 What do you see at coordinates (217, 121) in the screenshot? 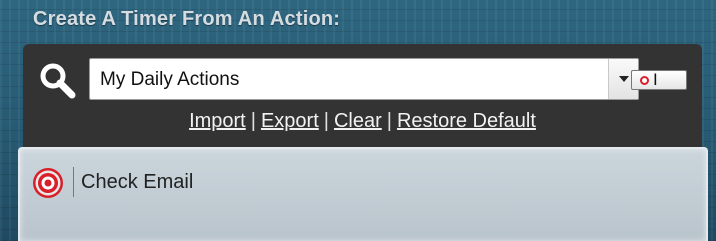
I see `import-link: Import` at bounding box center [217, 121].